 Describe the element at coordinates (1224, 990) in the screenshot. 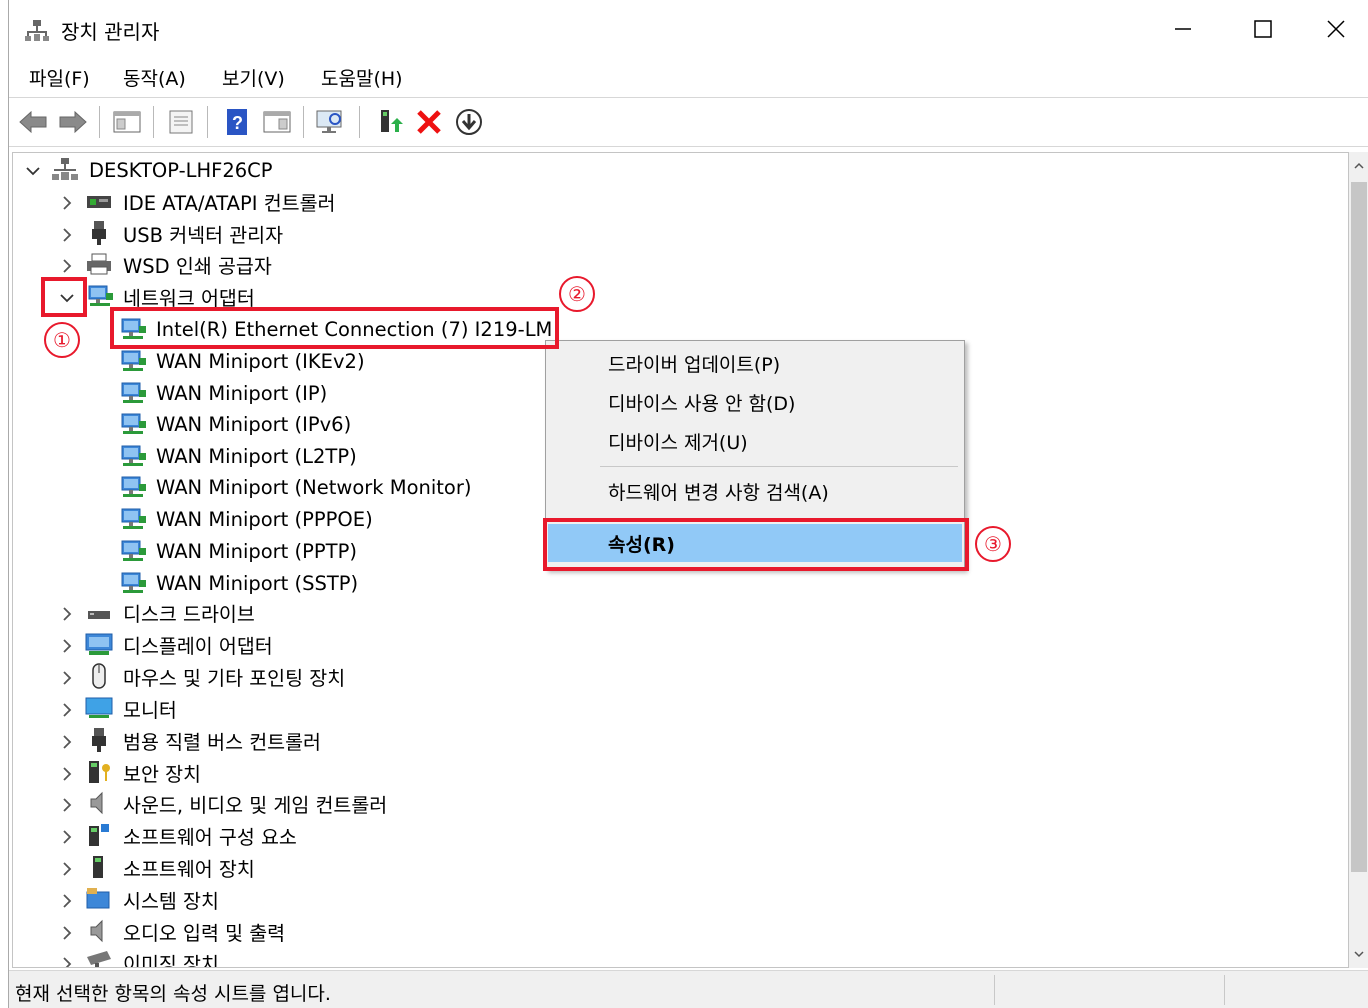

I see `status-divider` at that location.